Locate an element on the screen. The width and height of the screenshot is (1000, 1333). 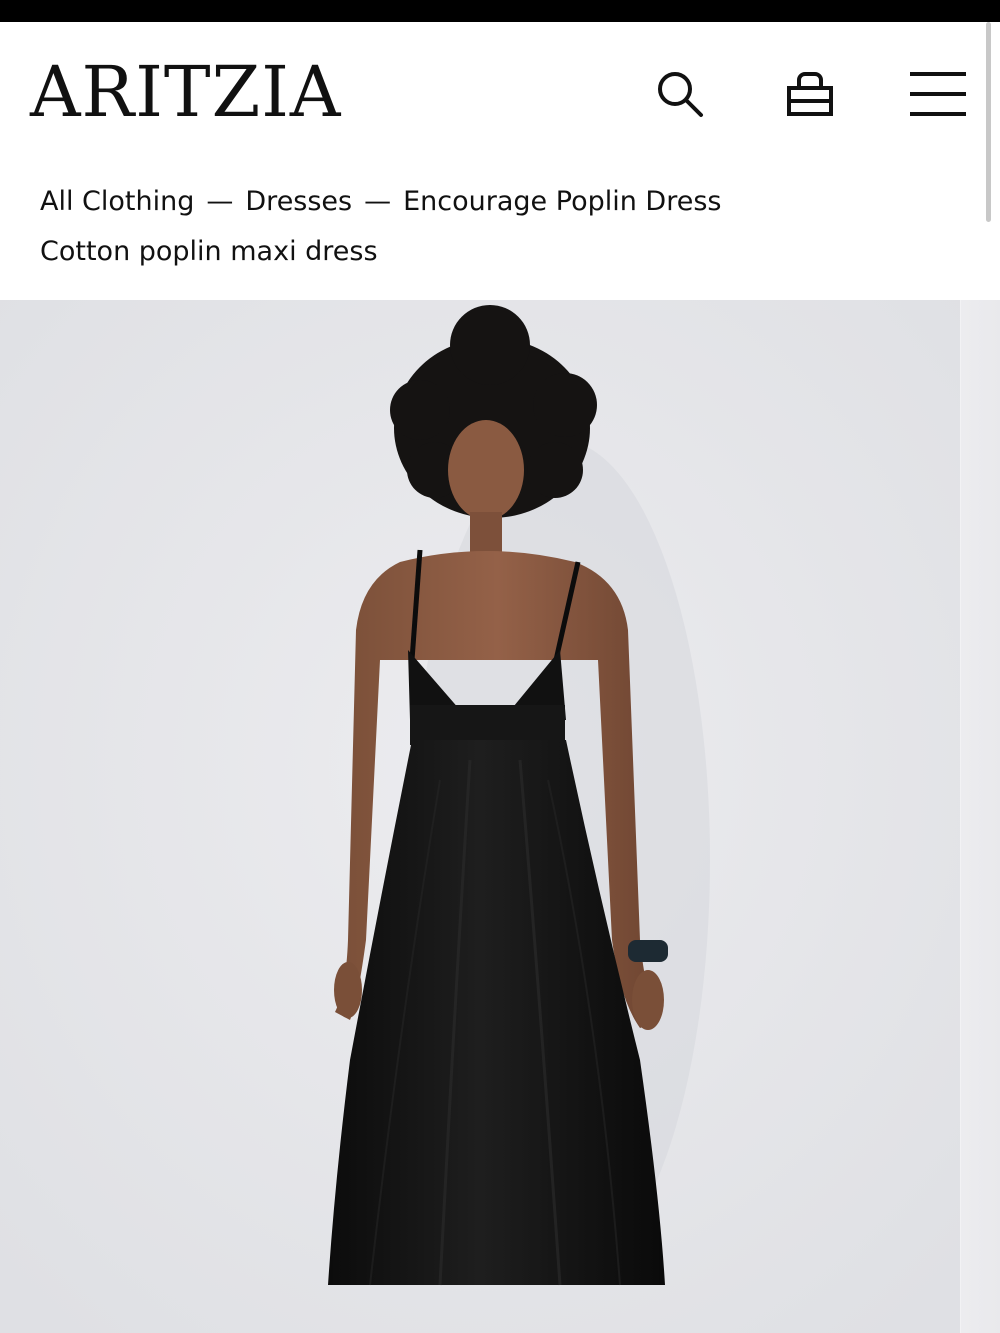
shopping-bag-button is located at coordinates (810, 94).